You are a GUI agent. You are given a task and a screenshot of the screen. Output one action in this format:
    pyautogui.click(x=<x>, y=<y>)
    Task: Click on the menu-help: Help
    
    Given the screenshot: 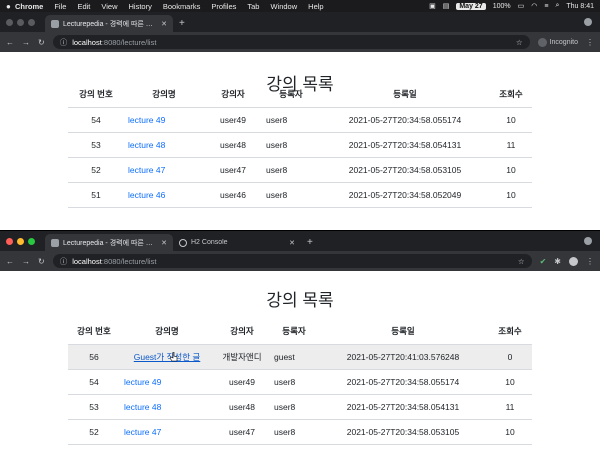 What is the action you would take?
    pyautogui.click(x=315, y=6)
    